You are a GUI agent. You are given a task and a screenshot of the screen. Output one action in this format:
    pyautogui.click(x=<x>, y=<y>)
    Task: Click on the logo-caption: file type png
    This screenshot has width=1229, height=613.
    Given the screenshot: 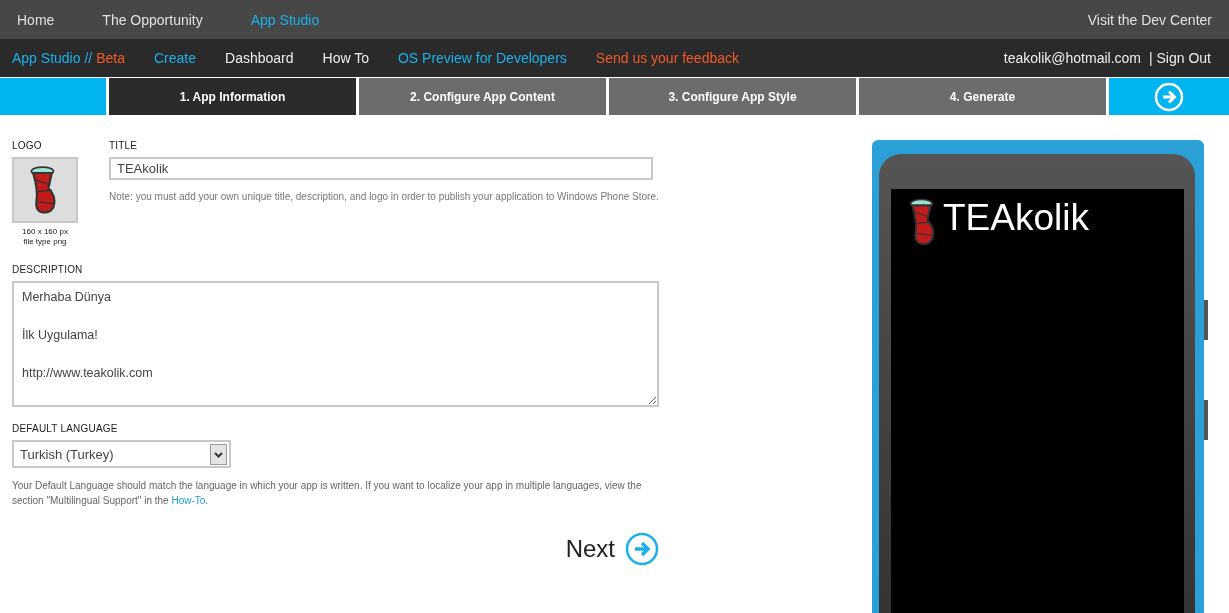 What is the action you would take?
    pyautogui.click(x=45, y=242)
    